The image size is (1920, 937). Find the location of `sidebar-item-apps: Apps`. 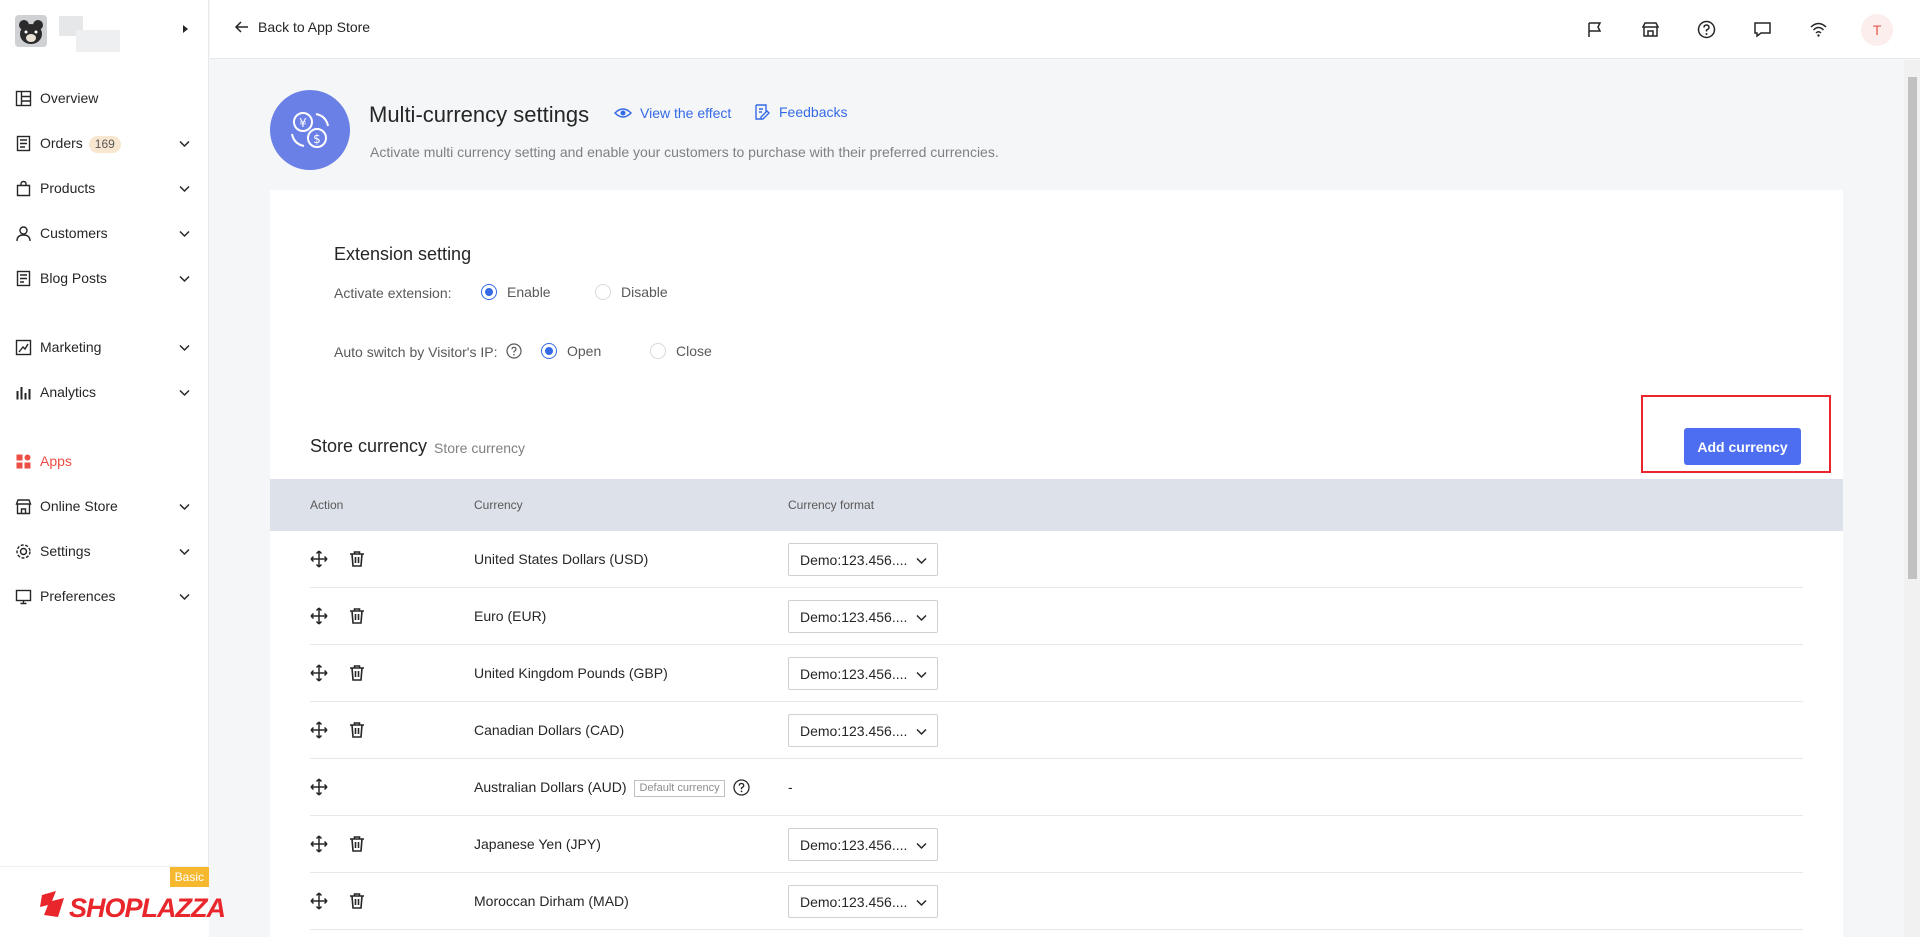

sidebar-item-apps: Apps is located at coordinates (104, 461).